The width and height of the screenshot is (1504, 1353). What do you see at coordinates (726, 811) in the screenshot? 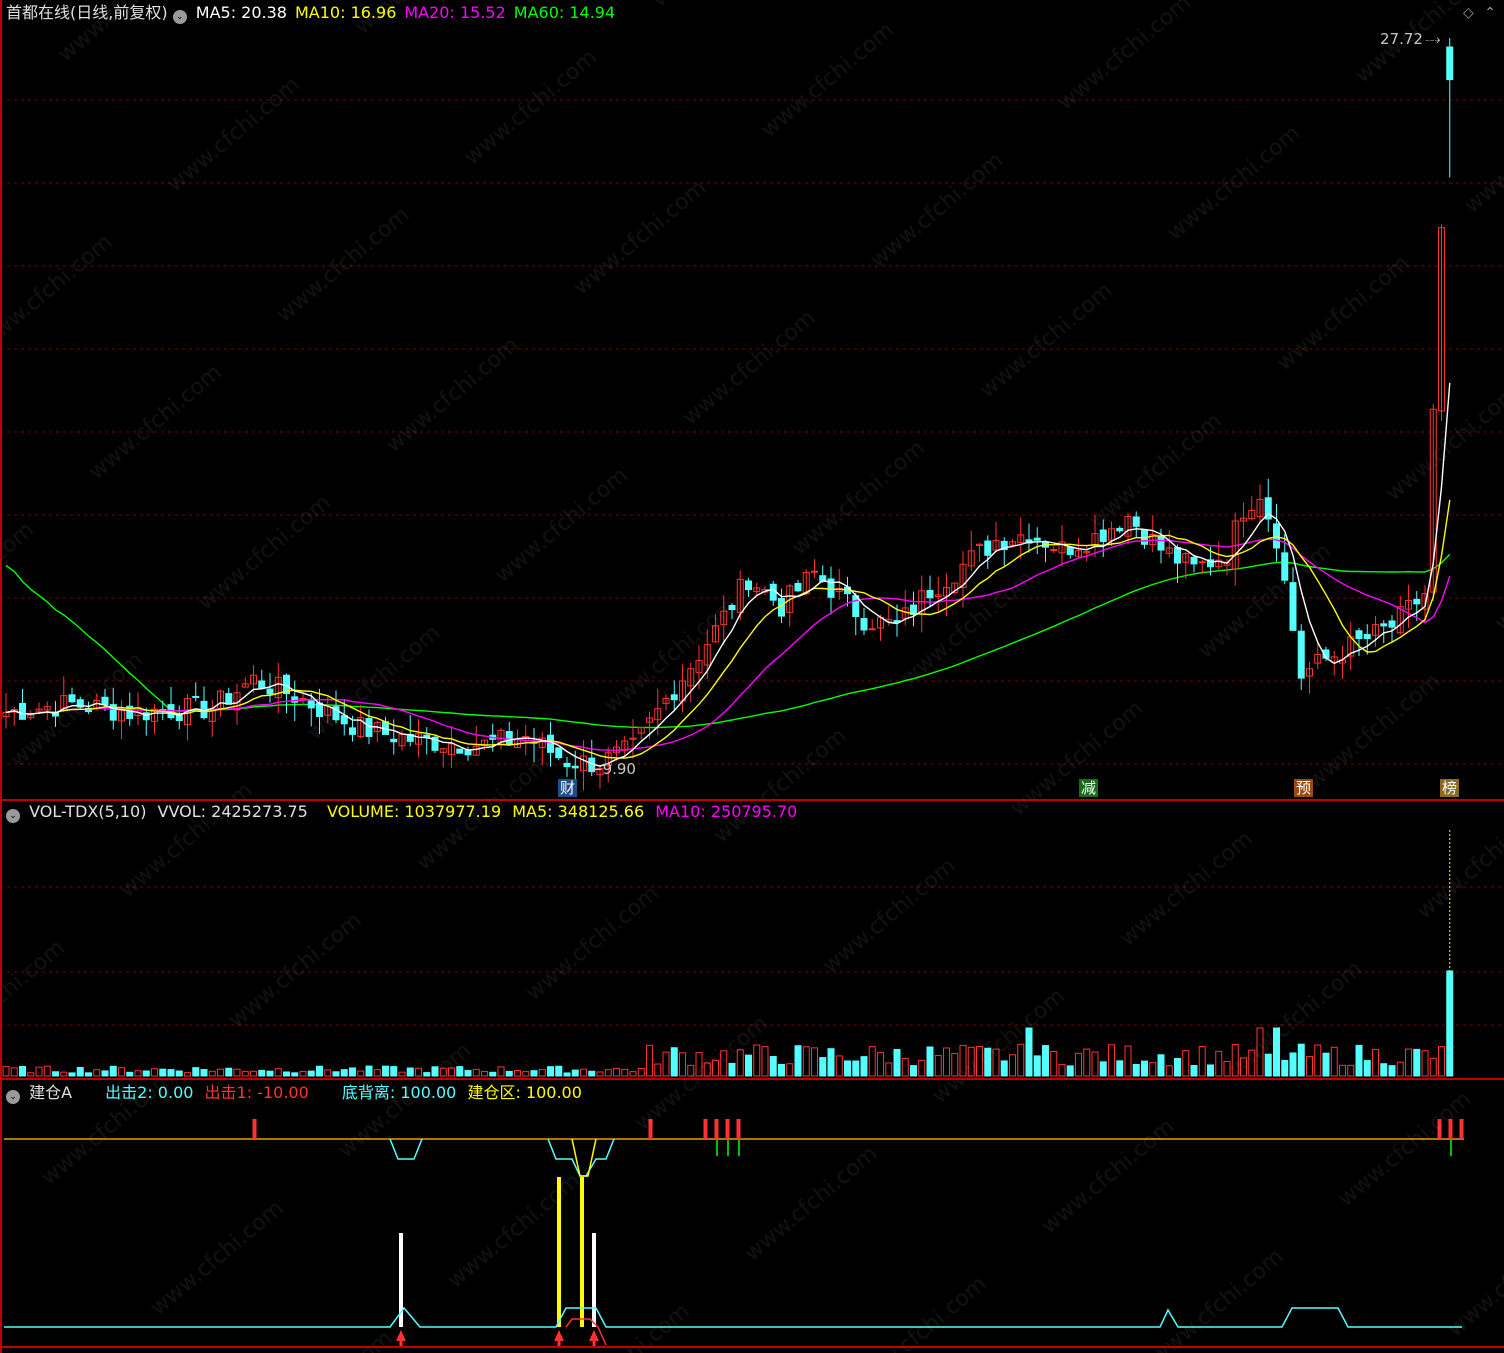
I see `volume-ma10: MA10: 250795.70` at bounding box center [726, 811].